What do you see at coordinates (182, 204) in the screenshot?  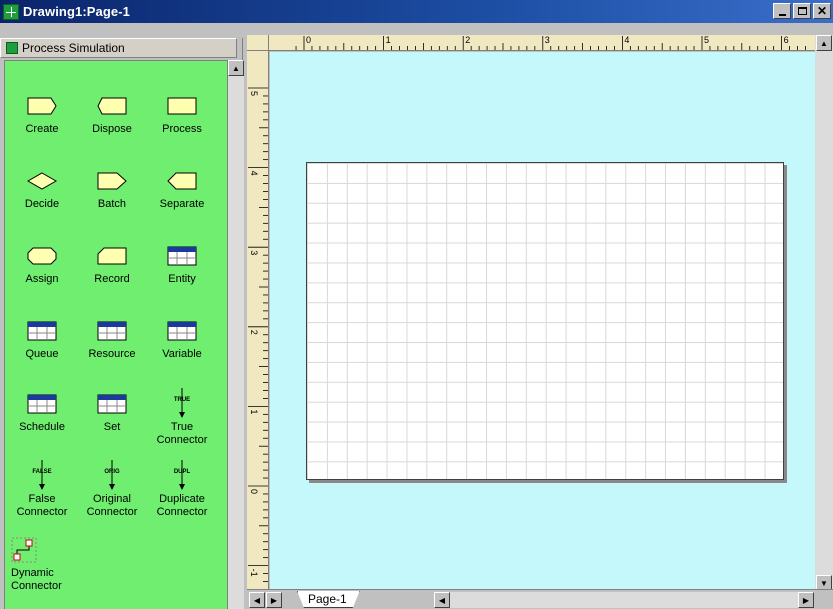 I see `master-label: Separate` at bounding box center [182, 204].